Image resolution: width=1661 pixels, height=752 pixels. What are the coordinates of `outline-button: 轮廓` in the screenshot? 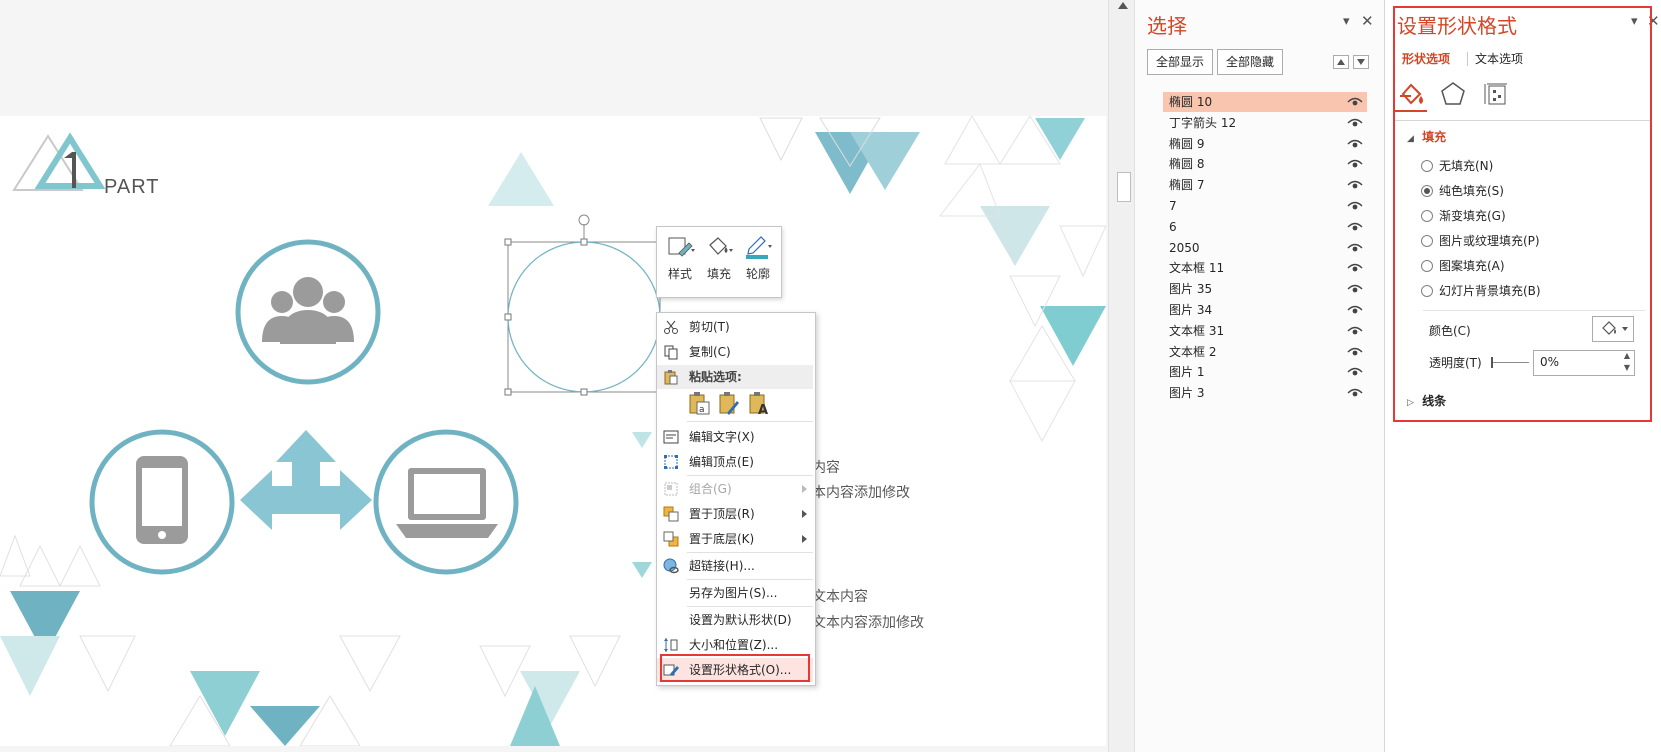 It's located at (758, 262).